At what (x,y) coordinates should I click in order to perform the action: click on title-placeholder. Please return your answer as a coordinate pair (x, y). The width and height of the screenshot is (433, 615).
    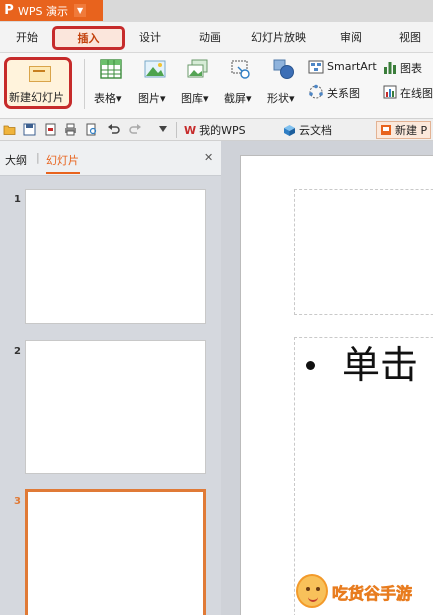
    Looking at the image, I should click on (363, 252).